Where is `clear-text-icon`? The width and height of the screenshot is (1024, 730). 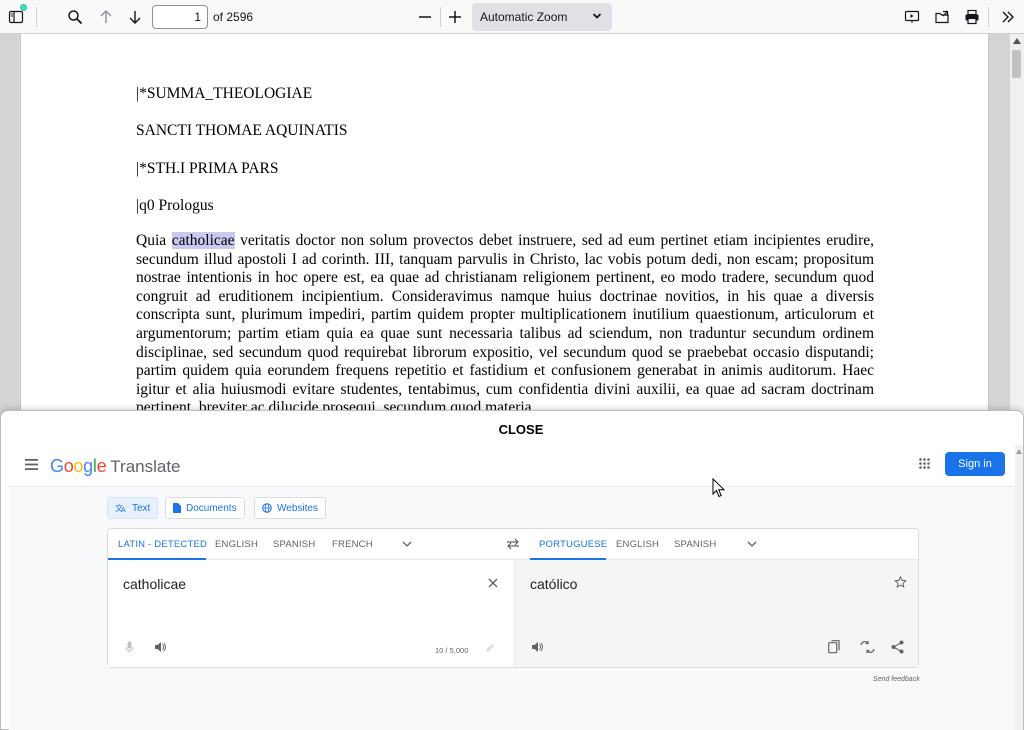 clear-text-icon is located at coordinates (493, 583).